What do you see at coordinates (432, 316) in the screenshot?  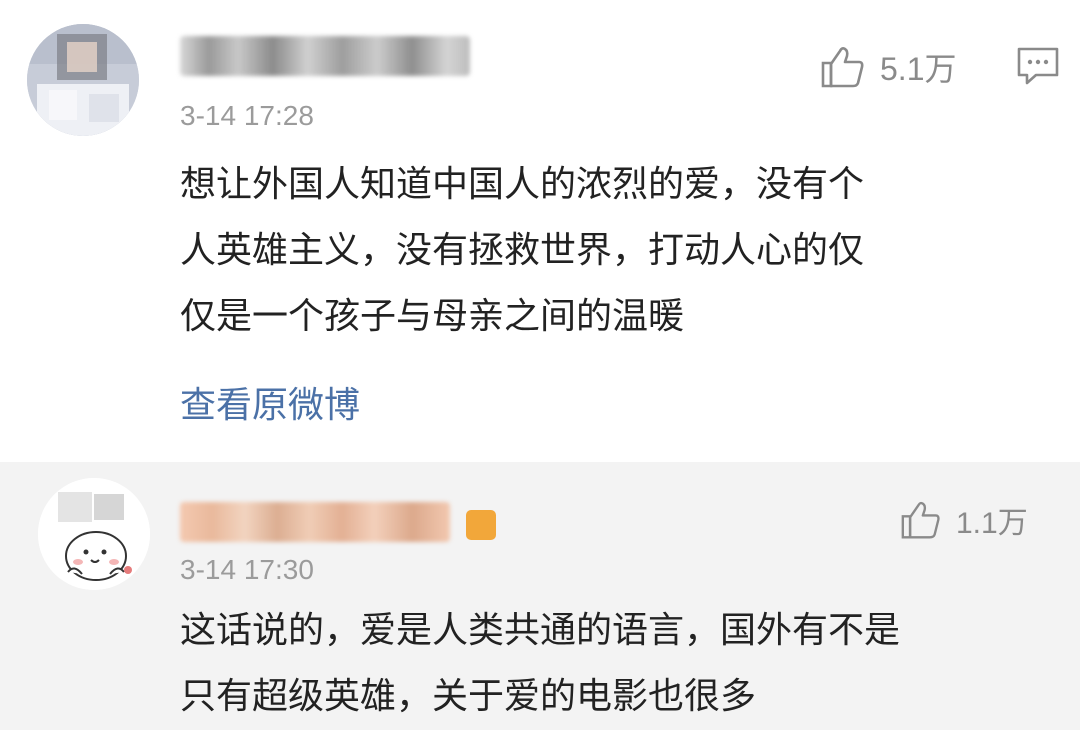 I see `comment-line: 仅是一个孩子与母亲之间的温暖` at bounding box center [432, 316].